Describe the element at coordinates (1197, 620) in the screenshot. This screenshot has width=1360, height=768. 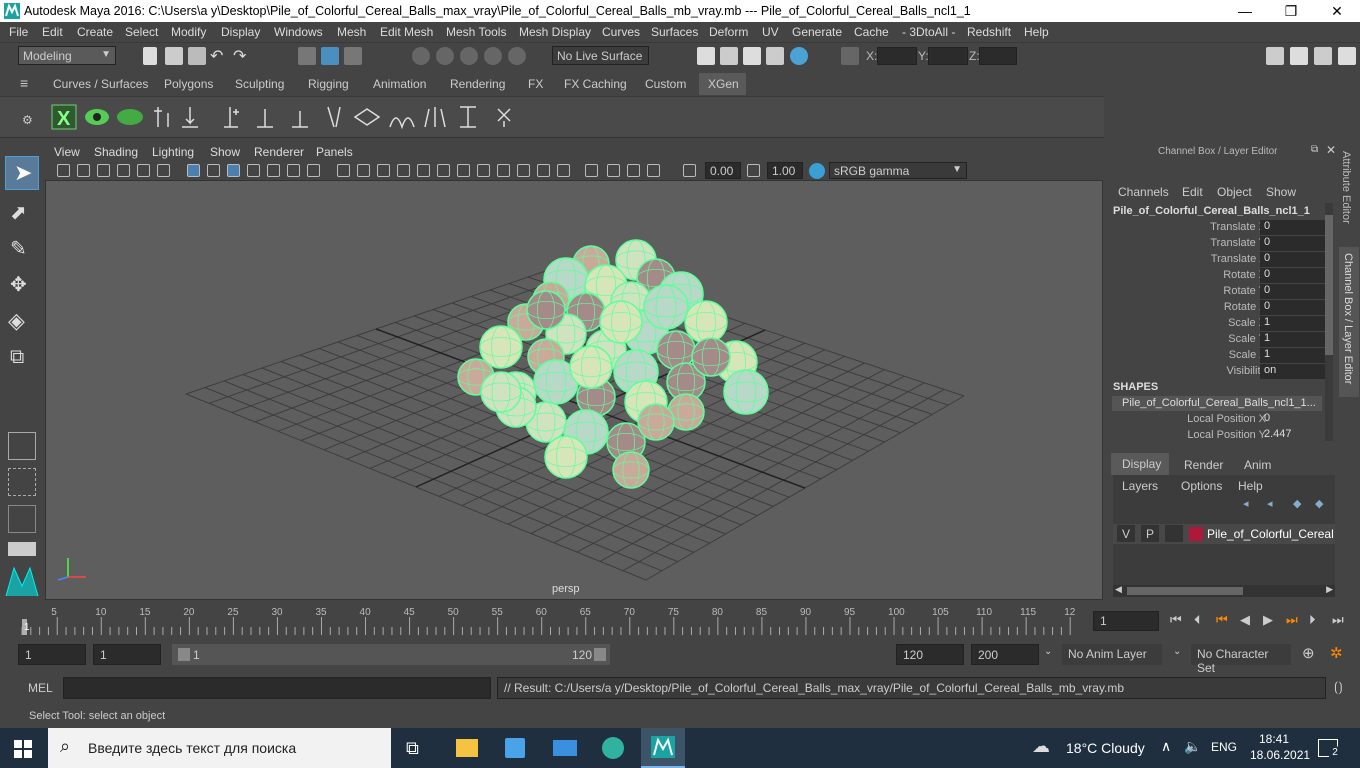
I see `step-back-key-icon: ⏴` at that location.